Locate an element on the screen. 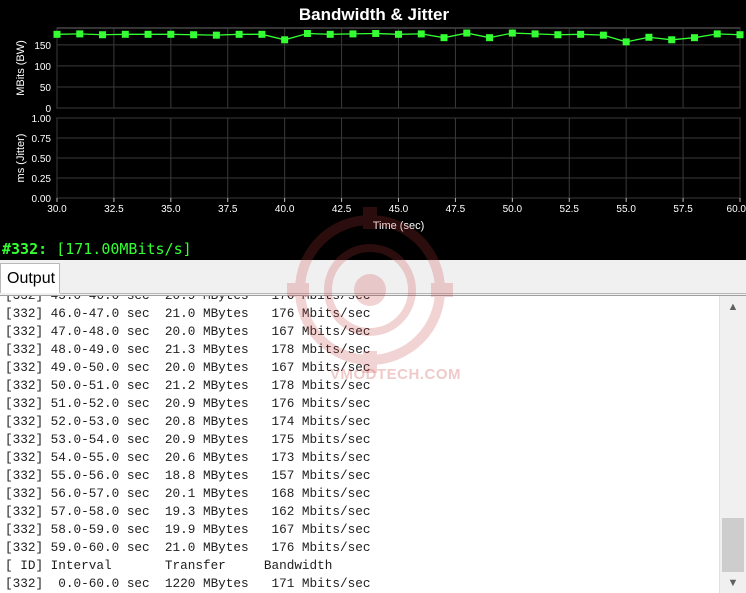 The height and width of the screenshot is (593, 746). tab-output-label: Output is located at coordinates (31, 278).